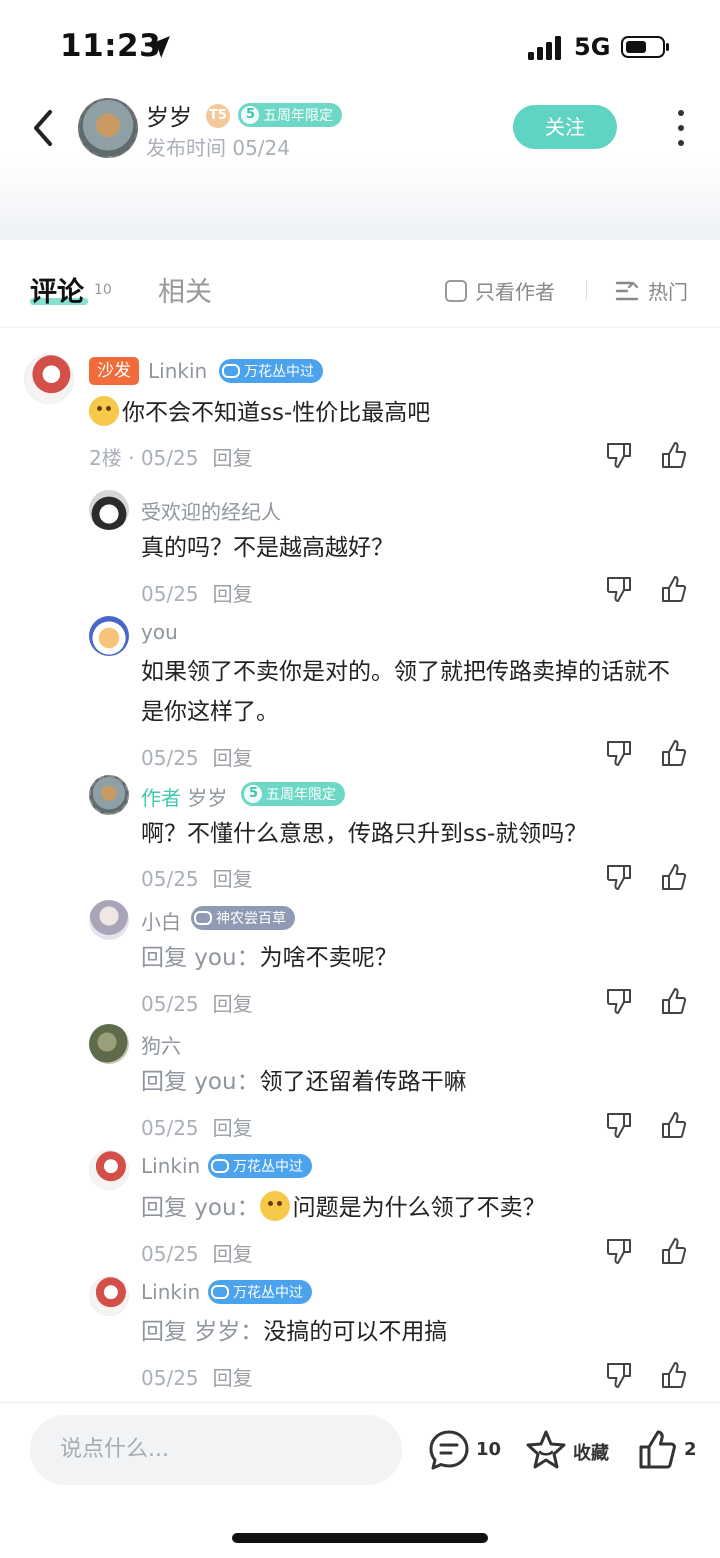 Image resolution: width=720 pixels, height=1558 pixels. What do you see at coordinates (294, 1332) in the screenshot?
I see `reply-text: 回复 岁岁：没搞的可以不用搞` at bounding box center [294, 1332].